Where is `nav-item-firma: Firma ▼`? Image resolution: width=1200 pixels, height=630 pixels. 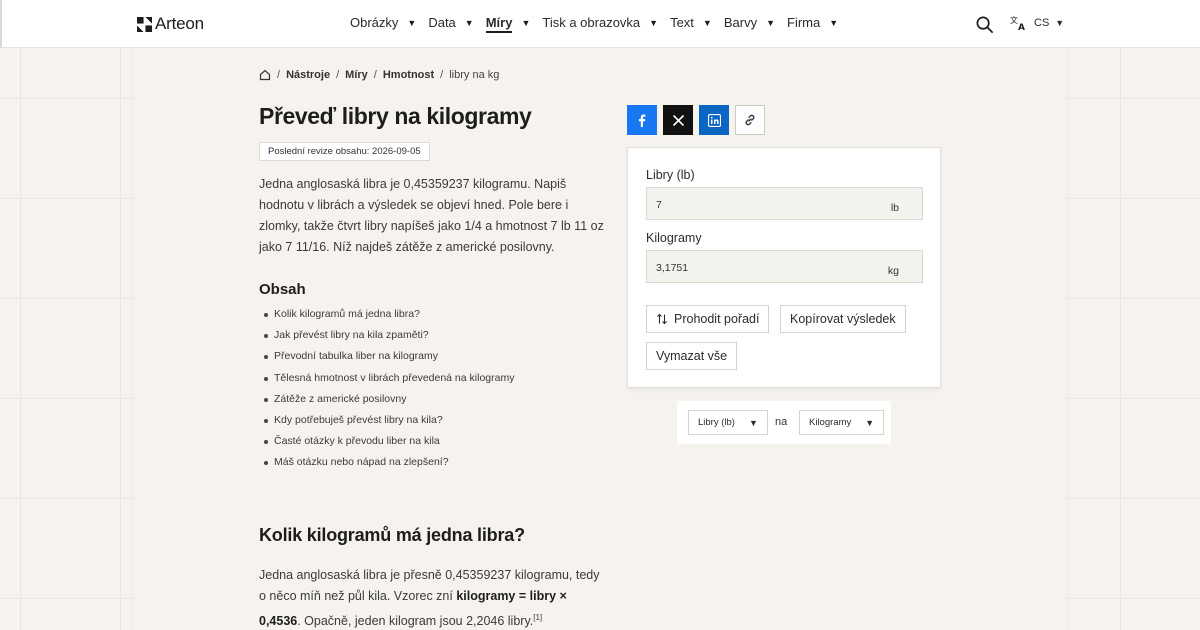
nav-item-firma: Firma ▼ is located at coordinates (812, 22).